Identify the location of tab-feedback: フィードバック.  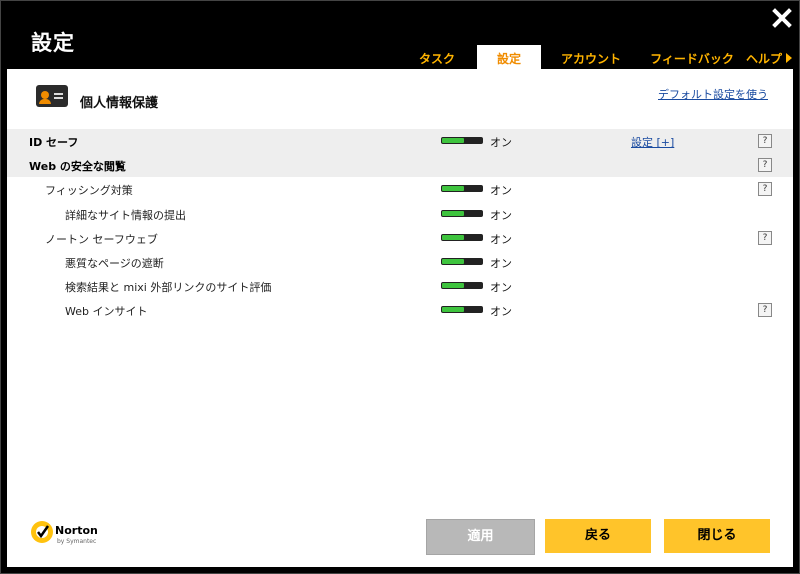
(692, 57).